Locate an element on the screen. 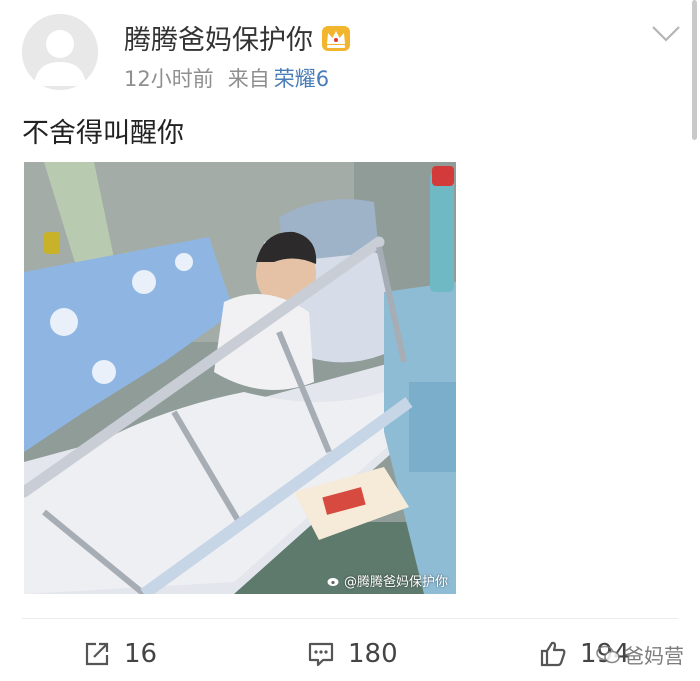 The height and width of the screenshot is (681, 700). author-row: 腾腾爸妈保护你 is located at coordinates (237, 37).